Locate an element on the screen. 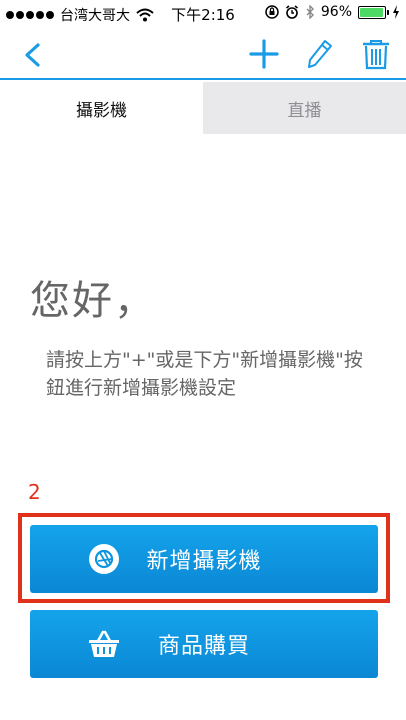 The height and width of the screenshot is (720, 406). status-right: 96% is located at coordinates (332, 12).